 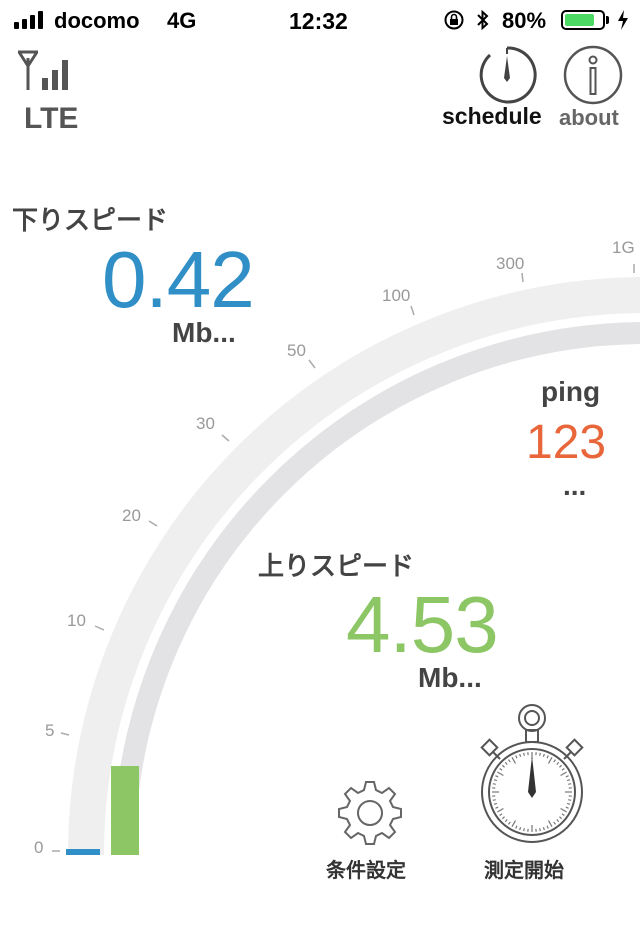 What do you see at coordinates (524, 871) in the screenshot?
I see `start-measurement-label: 測定開始` at bounding box center [524, 871].